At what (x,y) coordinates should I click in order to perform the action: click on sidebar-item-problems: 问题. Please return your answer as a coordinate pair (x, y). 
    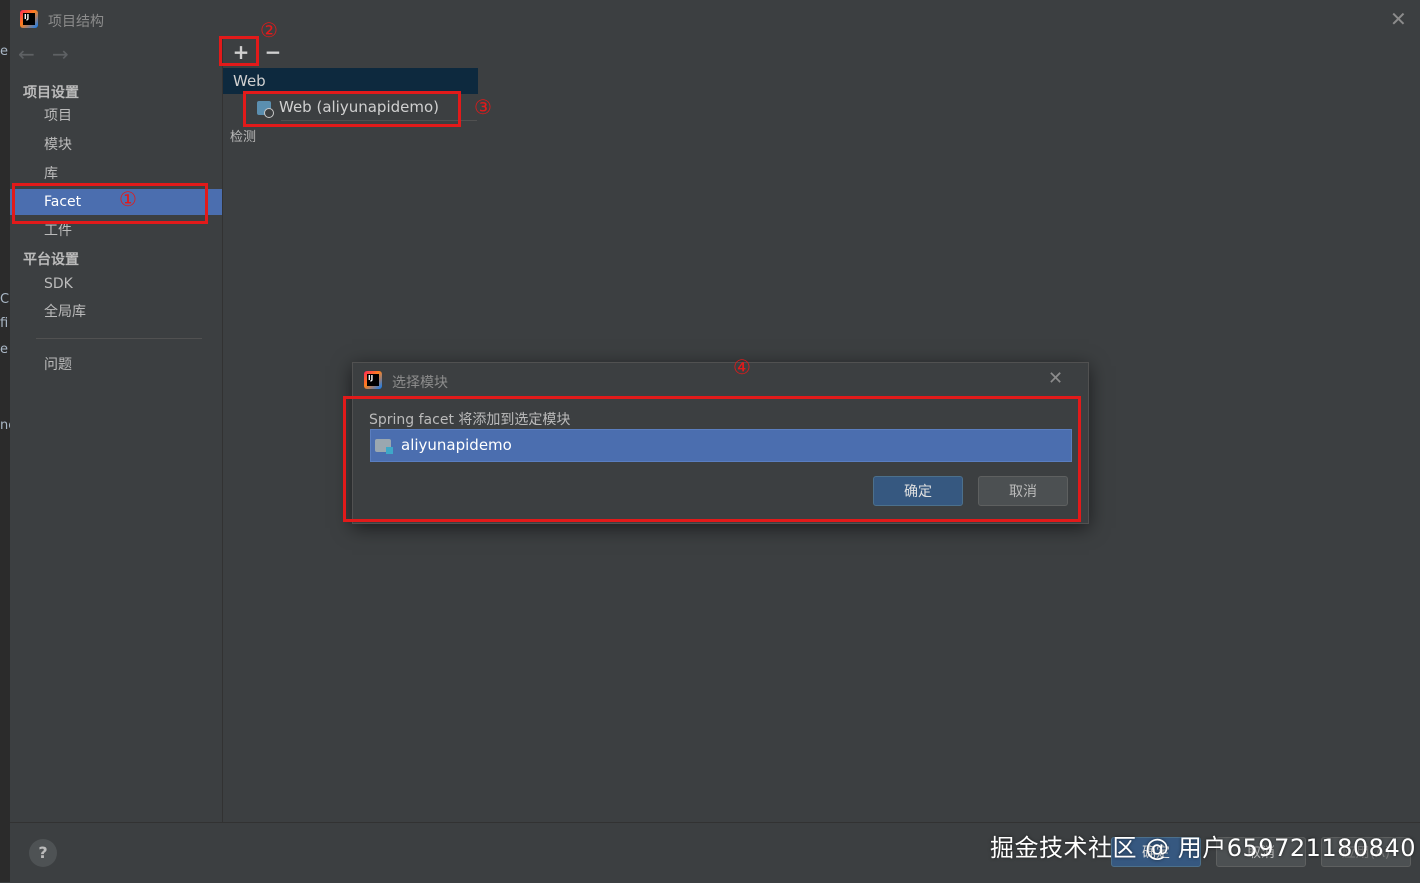
    Looking at the image, I should click on (116, 365).